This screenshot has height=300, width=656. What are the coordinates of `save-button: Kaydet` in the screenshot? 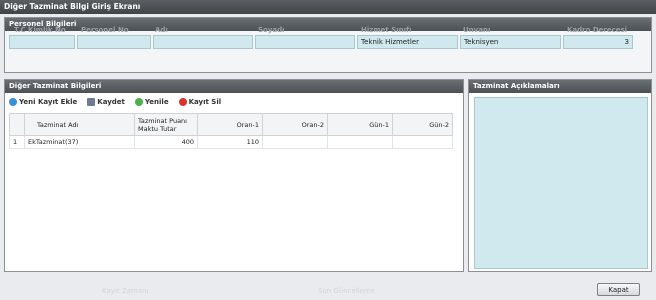 It's located at (106, 101).